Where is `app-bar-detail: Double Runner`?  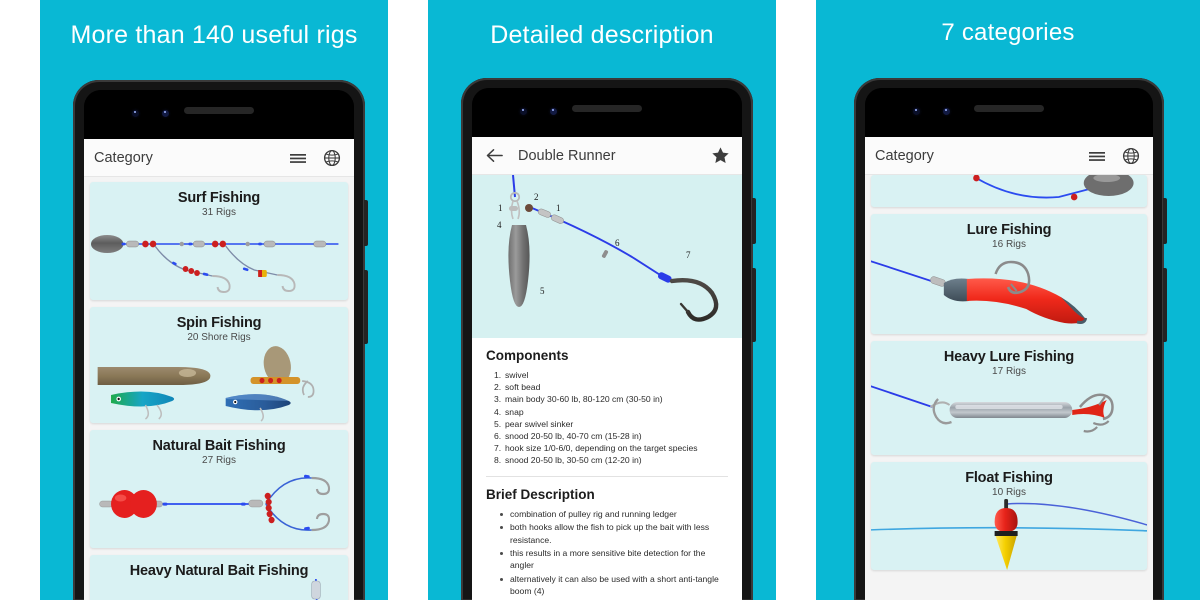 app-bar-detail: Double Runner is located at coordinates (607, 156).